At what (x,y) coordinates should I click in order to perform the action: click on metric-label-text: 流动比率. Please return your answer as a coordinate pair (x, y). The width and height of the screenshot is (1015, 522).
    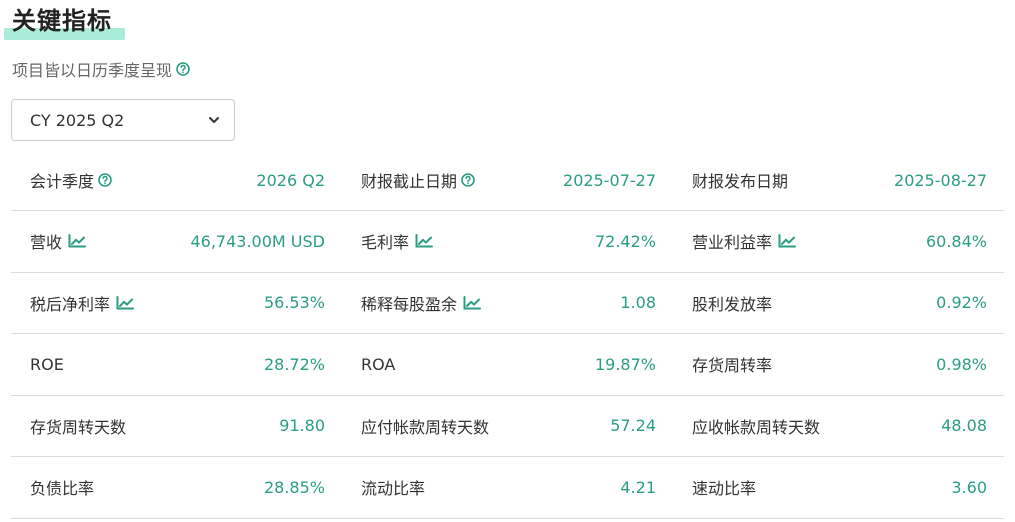
    Looking at the image, I should click on (393, 489).